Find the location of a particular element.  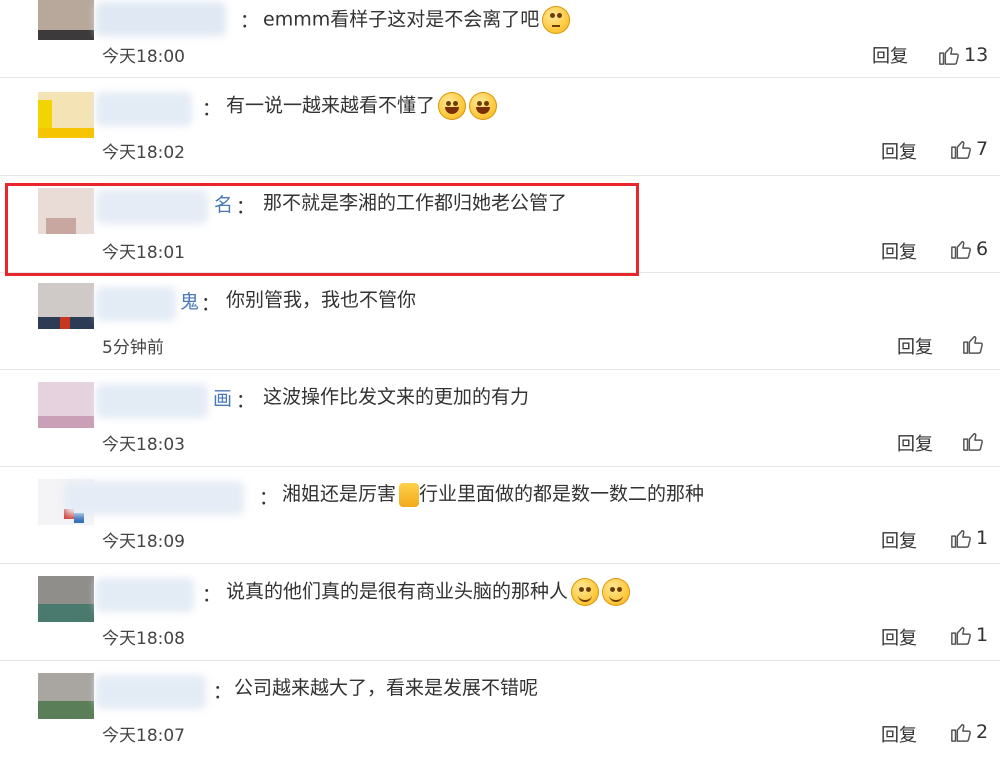

comment-time: 5分钟前 is located at coordinates (133, 348).